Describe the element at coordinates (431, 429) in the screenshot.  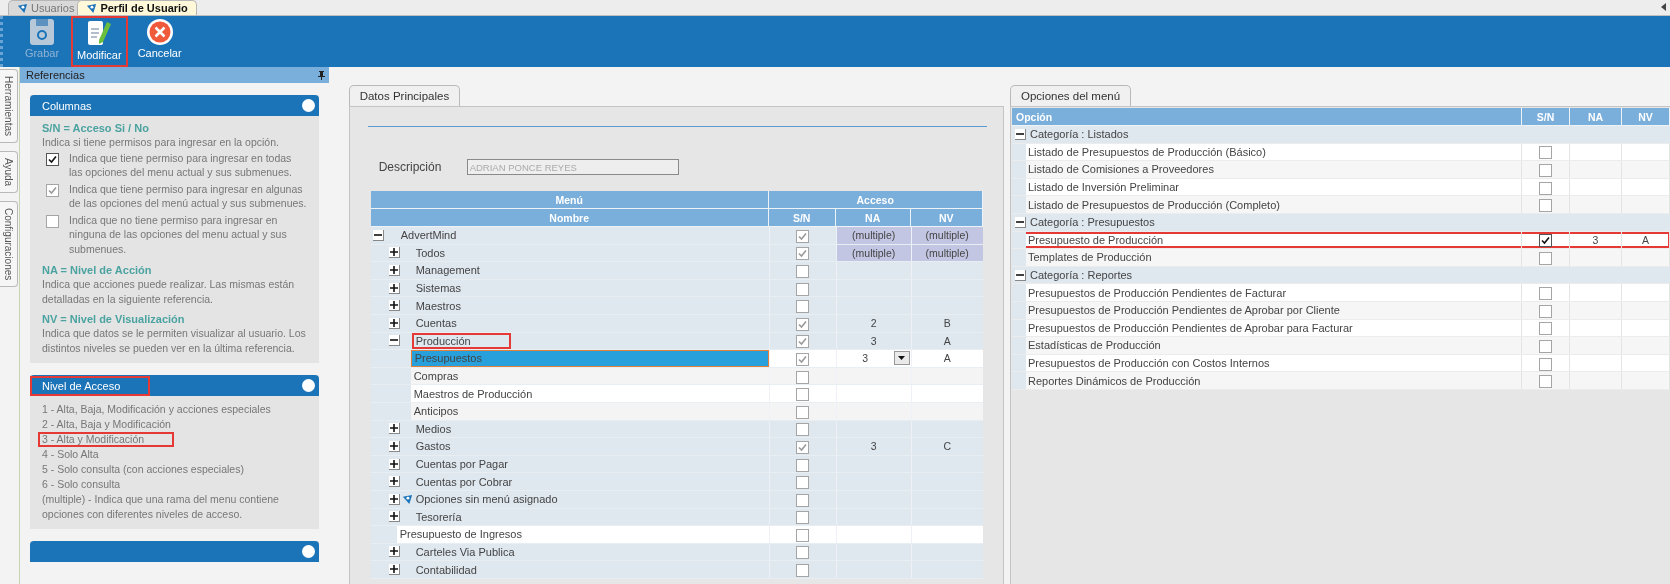
I see `menu-item-name: Medios` at that location.